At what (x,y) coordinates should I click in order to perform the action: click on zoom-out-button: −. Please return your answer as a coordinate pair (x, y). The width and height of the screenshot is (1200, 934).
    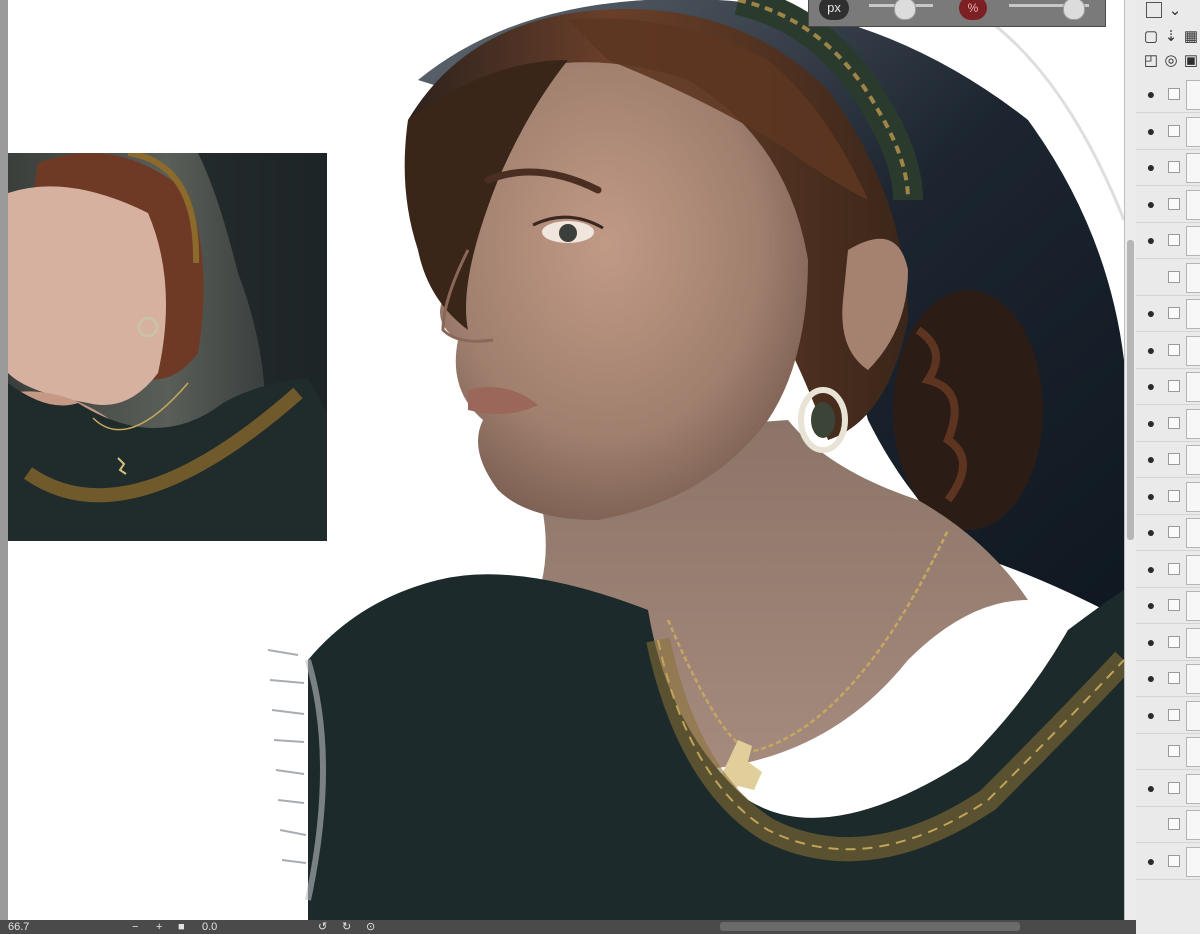
    Looking at the image, I should click on (135, 927).